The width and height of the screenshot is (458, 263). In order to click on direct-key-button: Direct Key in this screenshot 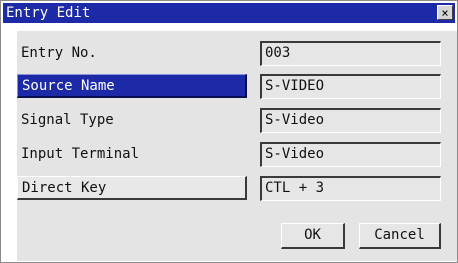, I will do `click(132, 188)`.